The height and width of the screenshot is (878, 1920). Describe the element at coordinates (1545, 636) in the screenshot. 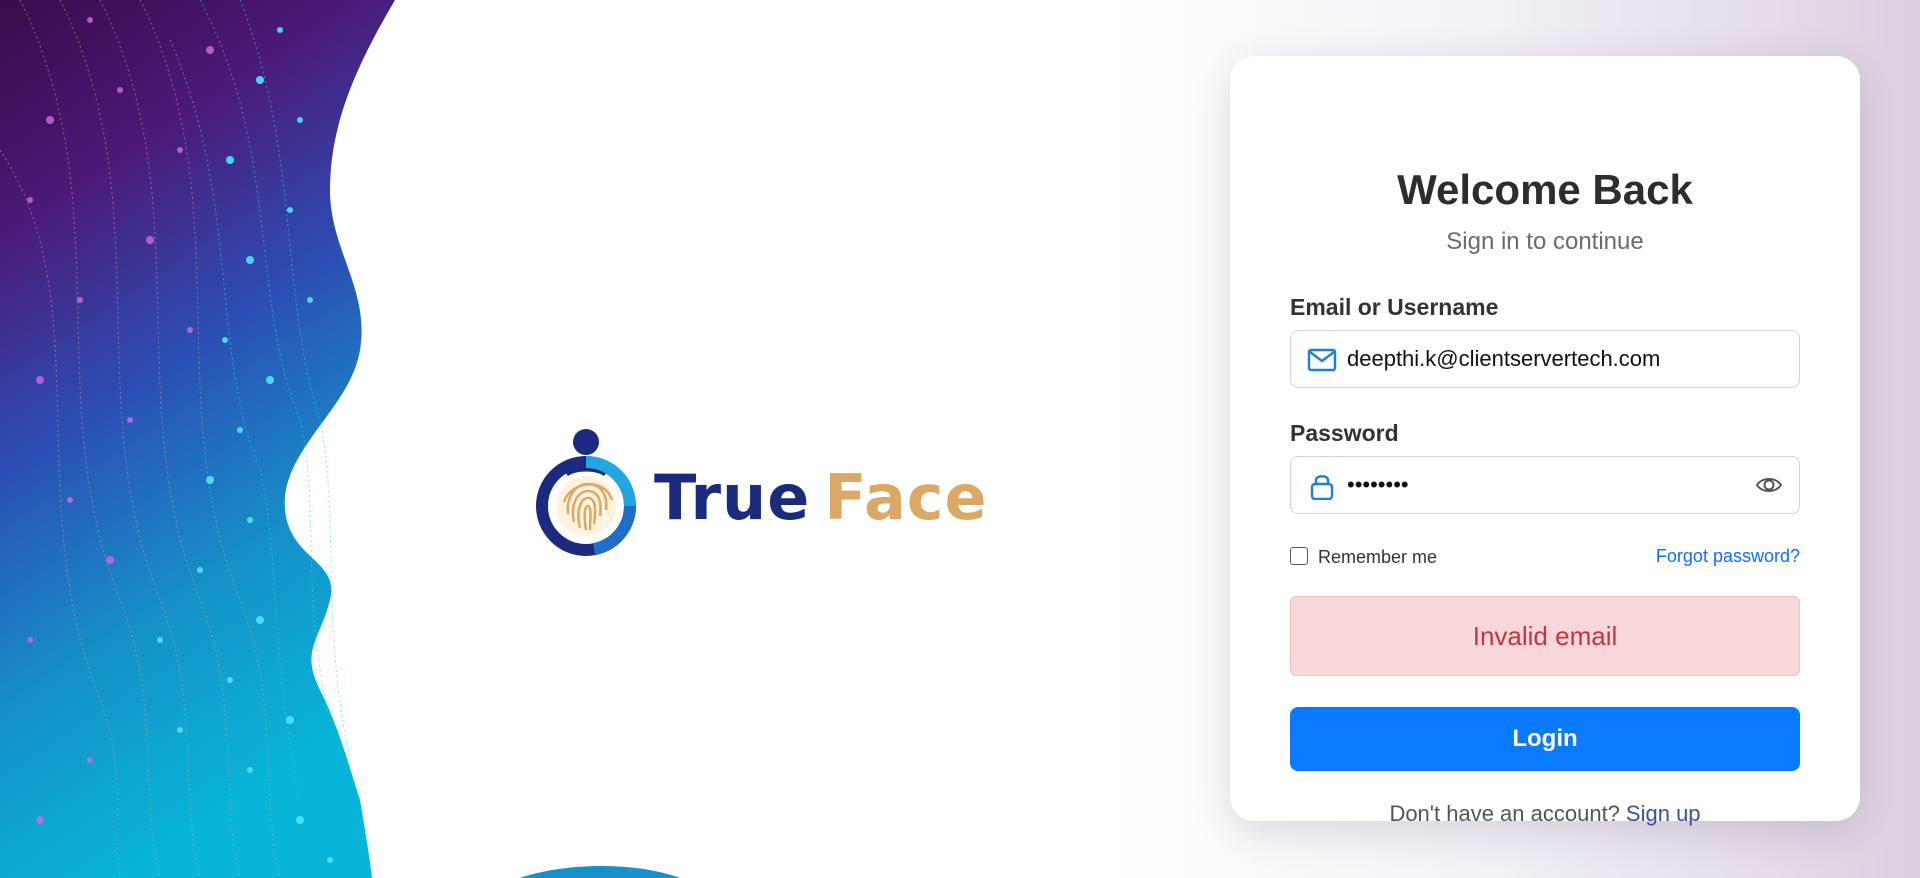

I see `error-alert: Invalid email` at that location.